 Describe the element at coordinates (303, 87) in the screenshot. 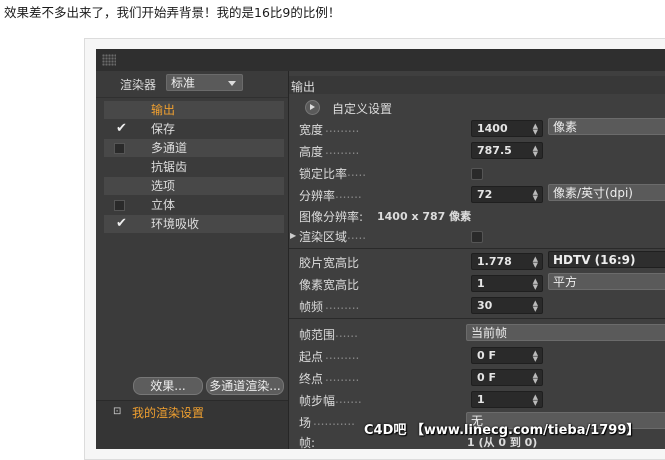

I see `panel-title: 输出` at that location.